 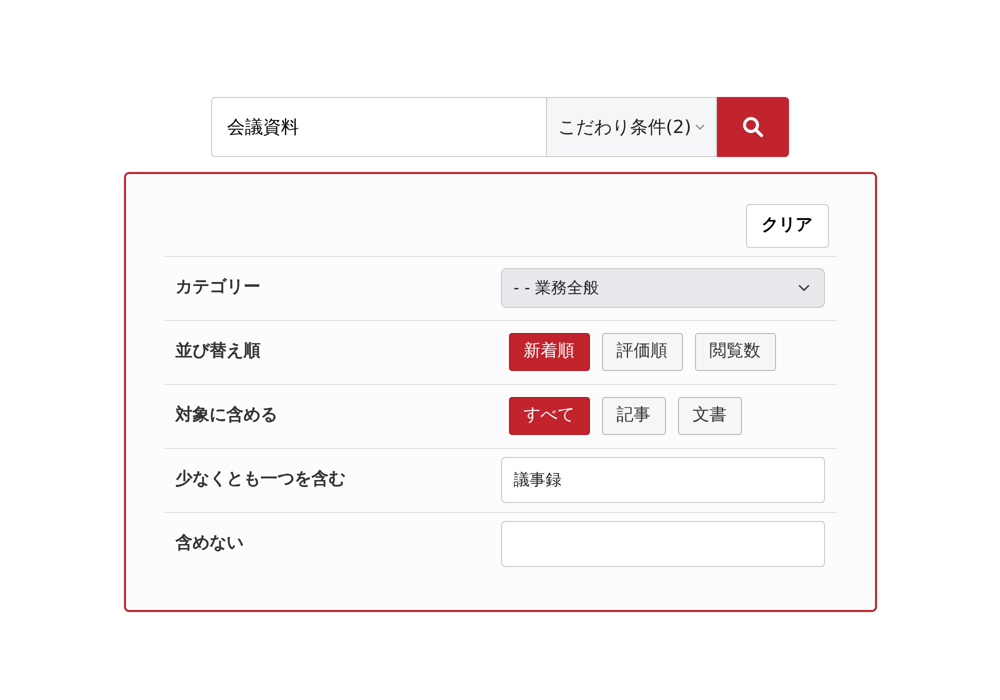 I want to click on toggle-option: 評価順, so click(x=642, y=352).